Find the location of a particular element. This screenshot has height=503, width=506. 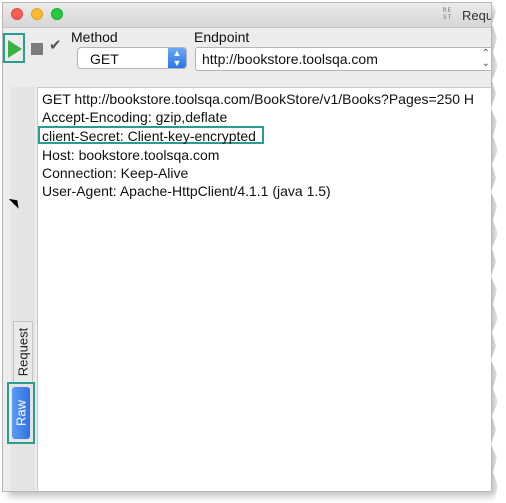

tab-request: Request is located at coordinates (23, 352).